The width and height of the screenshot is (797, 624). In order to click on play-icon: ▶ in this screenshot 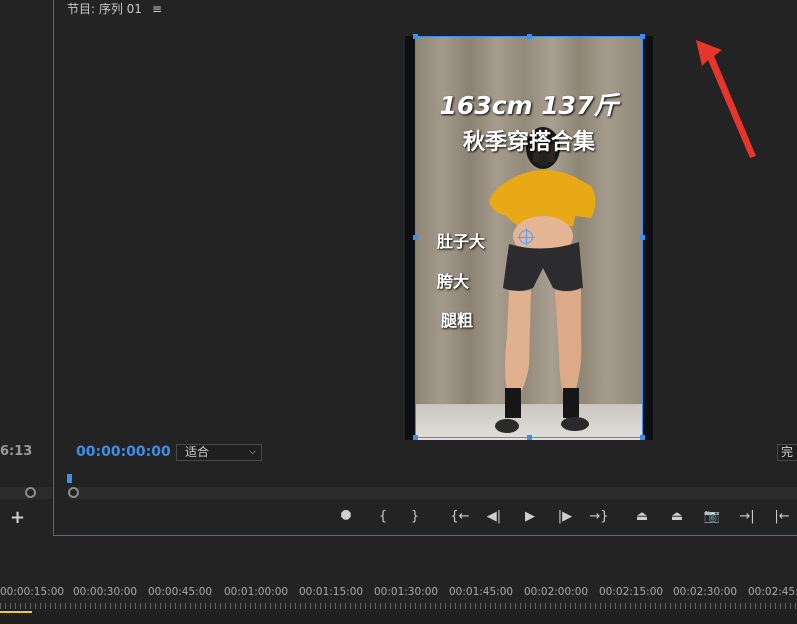, I will do `click(530, 517)`.